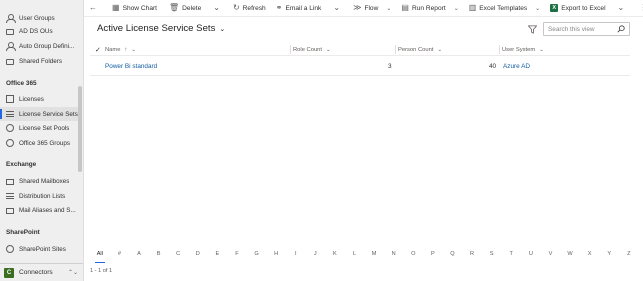 The height and width of the screenshot is (281, 643). What do you see at coordinates (178, 256) in the screenshot?
I see `jump-bar-letter: C` at bounding box center [178, 256].